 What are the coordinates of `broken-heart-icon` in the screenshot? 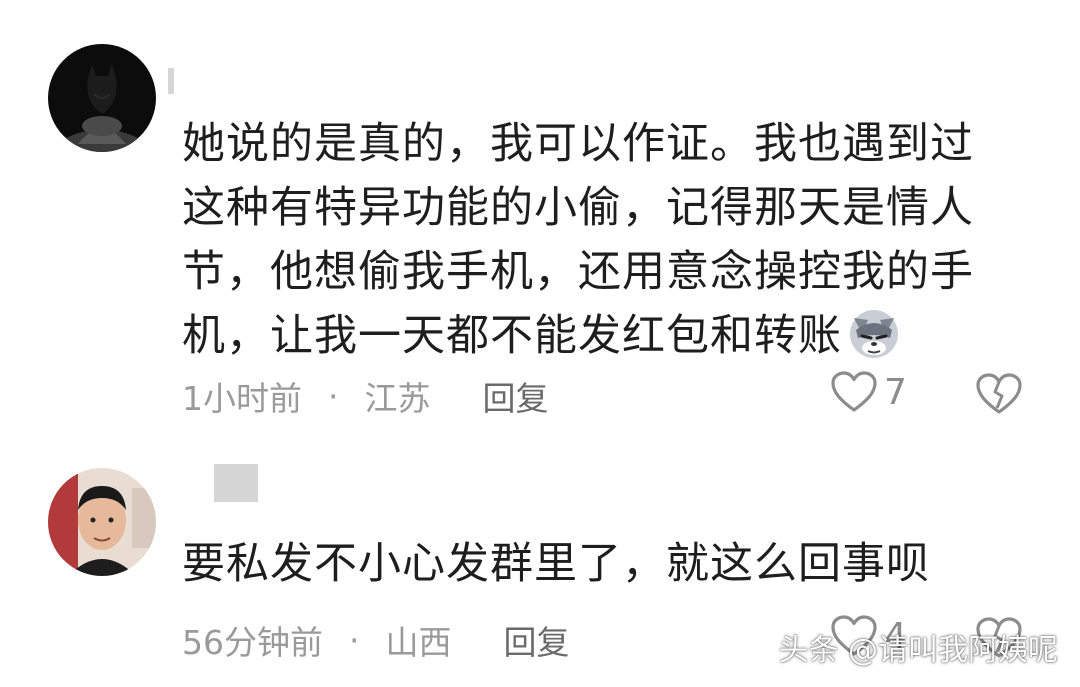 It's located at (999, 393).